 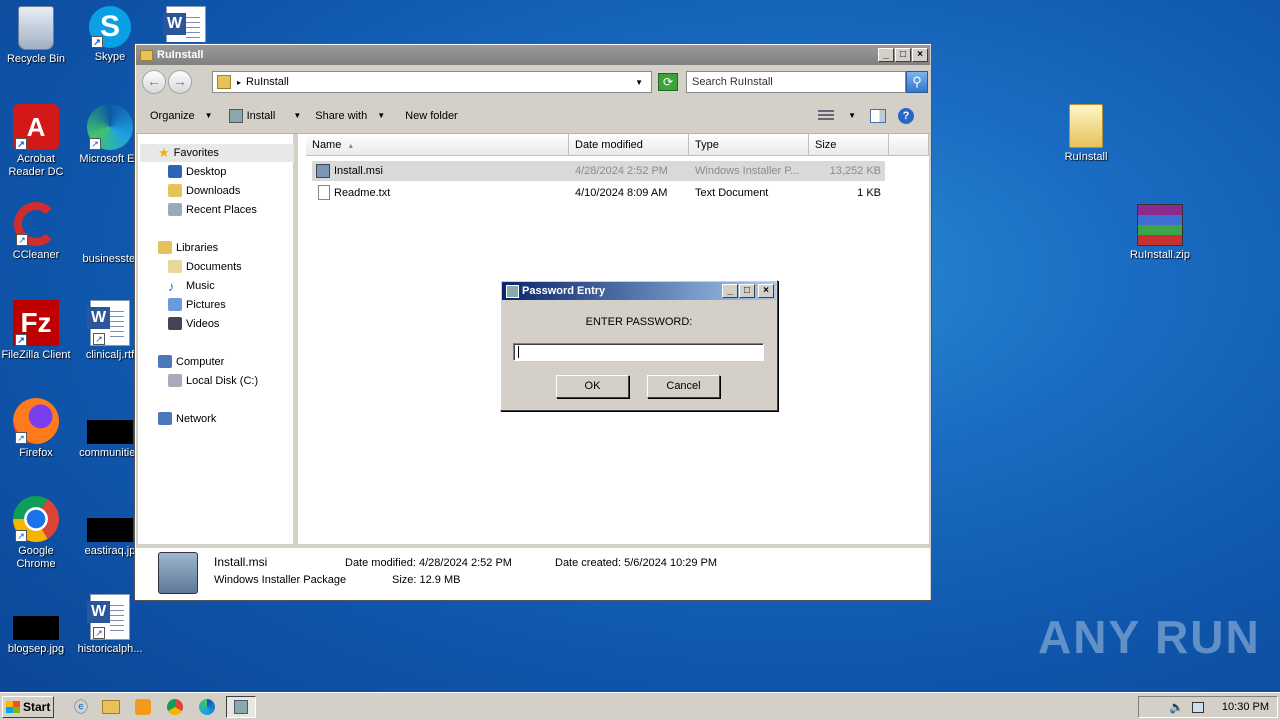 I want to click on desktop-icon-label: Skype, so click(x=110, y=57).